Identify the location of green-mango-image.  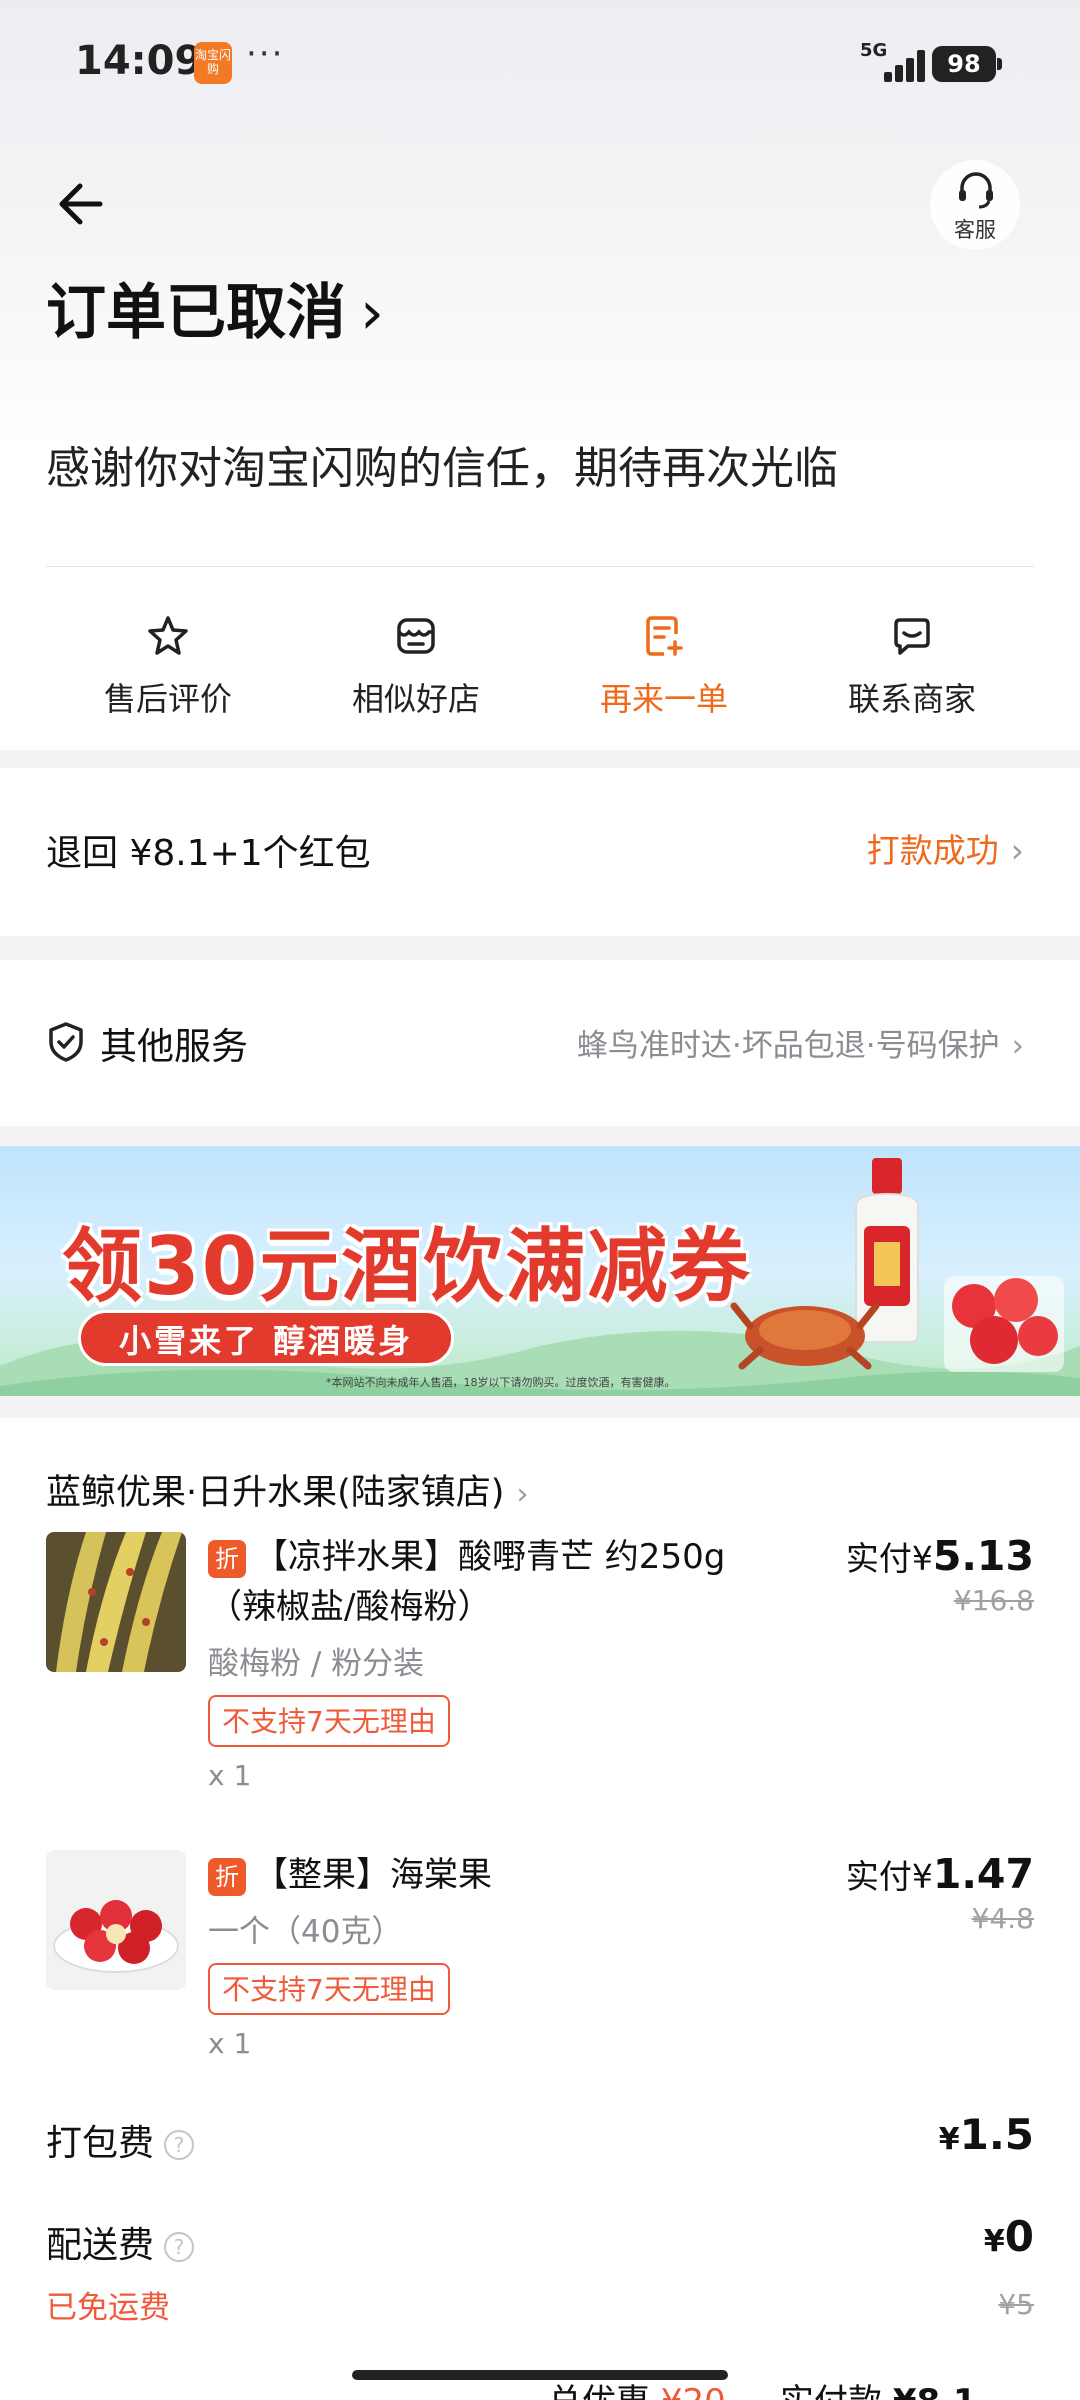
(116, 1602).